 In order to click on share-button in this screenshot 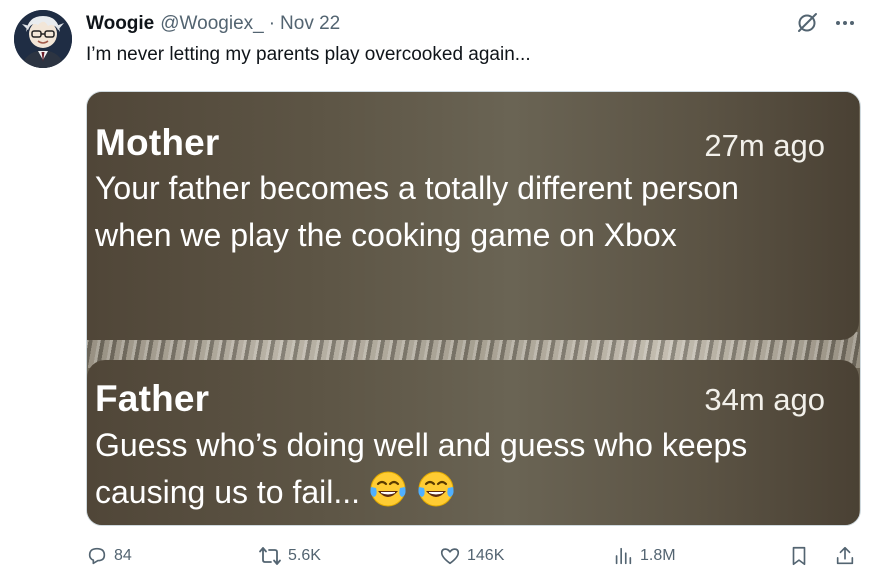, I will do `click(845, 556)`.